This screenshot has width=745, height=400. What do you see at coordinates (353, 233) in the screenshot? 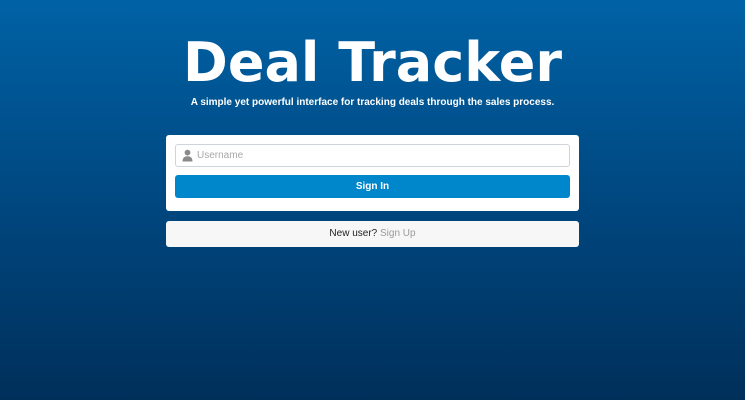
I see `signup-prompt: New user?` at bounding box center [353, 233].